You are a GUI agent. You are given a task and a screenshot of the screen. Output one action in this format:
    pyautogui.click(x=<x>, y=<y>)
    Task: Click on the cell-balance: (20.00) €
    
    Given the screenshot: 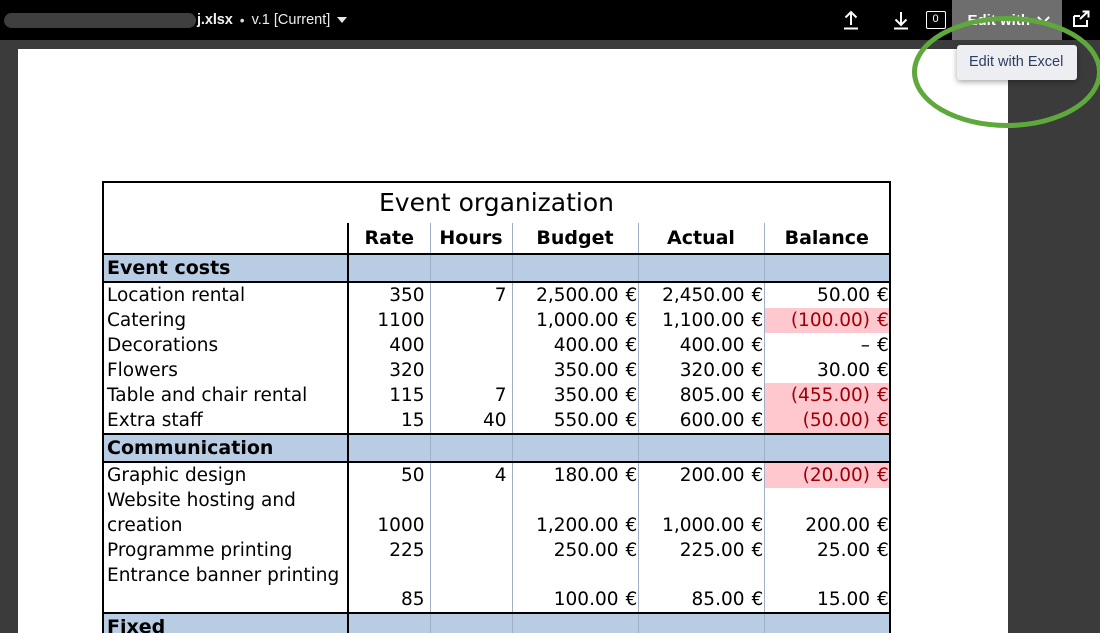 What is the action you would take?
    pyautogui.click(x=827, y=475)
    